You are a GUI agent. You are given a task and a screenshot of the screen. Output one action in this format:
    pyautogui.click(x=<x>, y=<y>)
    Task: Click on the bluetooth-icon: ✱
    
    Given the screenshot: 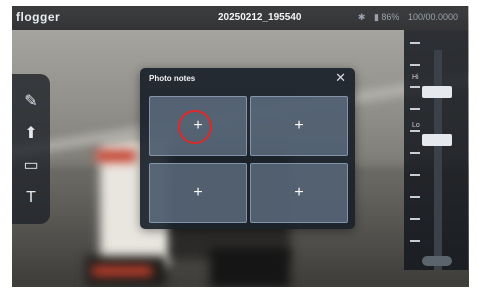 What is the action you would take?
    pyautogui.click(x=361, y=17)
    